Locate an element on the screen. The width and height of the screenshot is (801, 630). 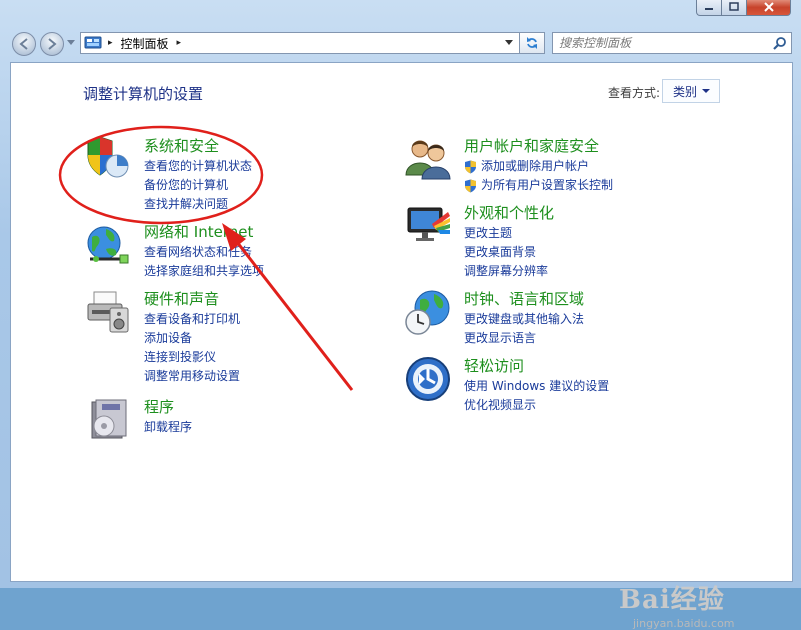
refresh-button is located at coordinates (532, 43).